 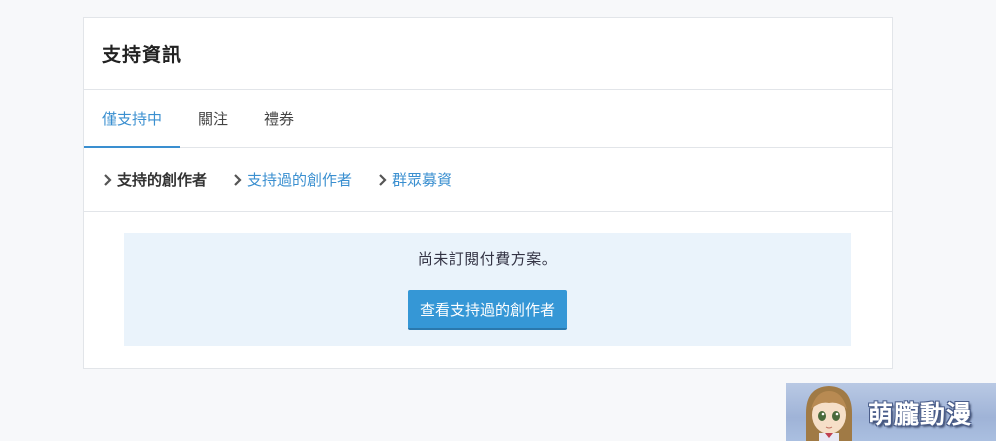 I want to click on subnav-crowdfunding: 群眾募資, so click(x=414, y=179).